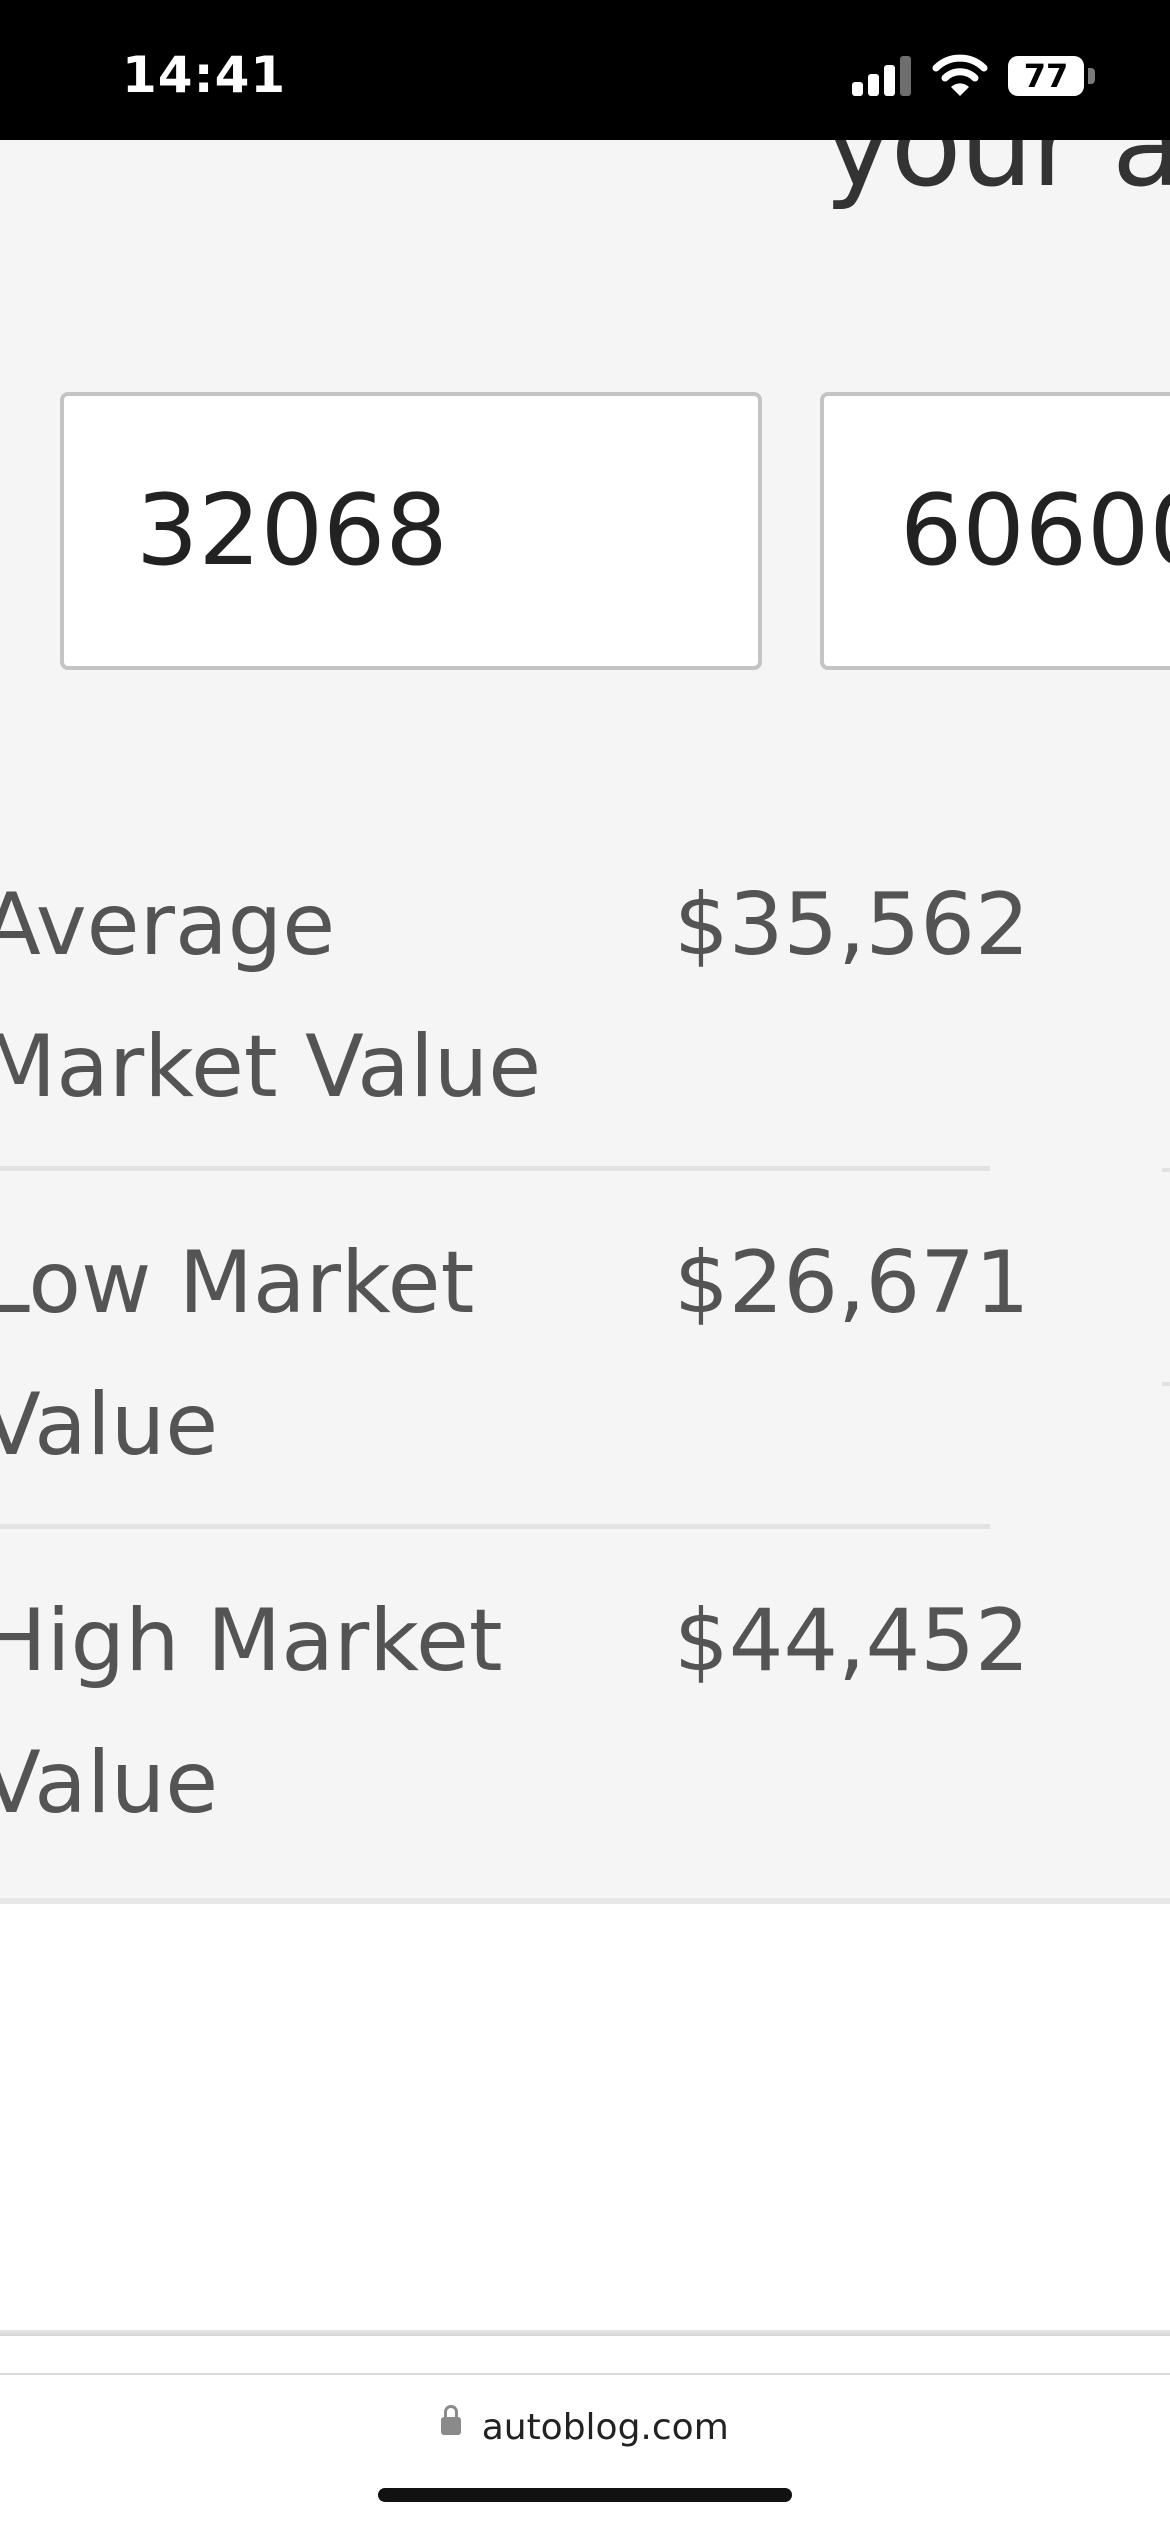 This screenshot has height=2532, width=1170. What do you see at coordinates (1046, 76) in the screenshot?
I see `battery-icon: 77` at bounding box center [1046, 76].